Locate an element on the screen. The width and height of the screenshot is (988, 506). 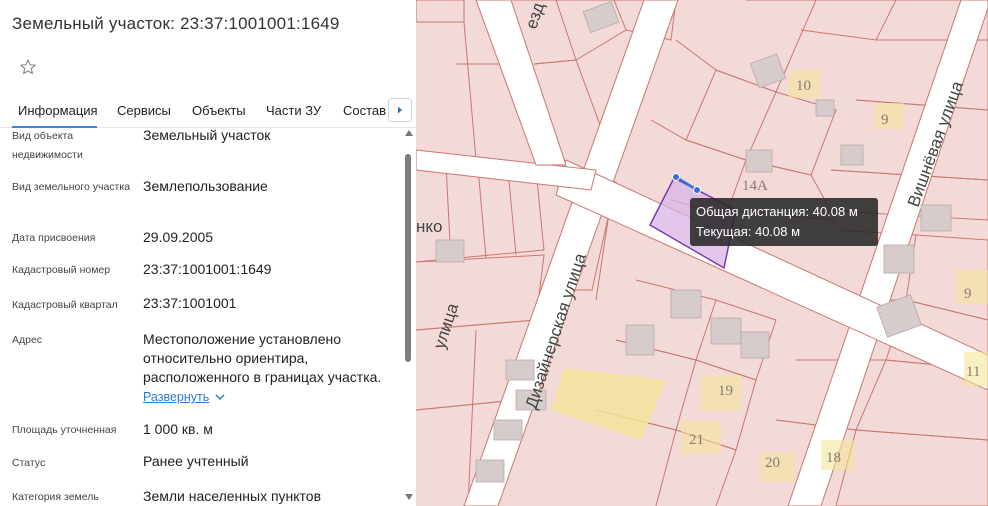
favorite-button is located at coordinates (28, 67).